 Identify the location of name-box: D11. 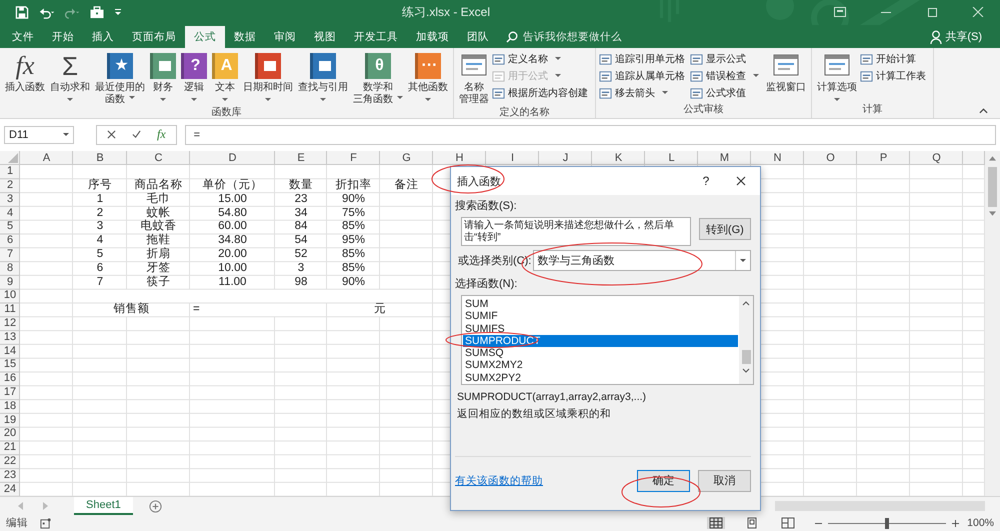
(39, 135).